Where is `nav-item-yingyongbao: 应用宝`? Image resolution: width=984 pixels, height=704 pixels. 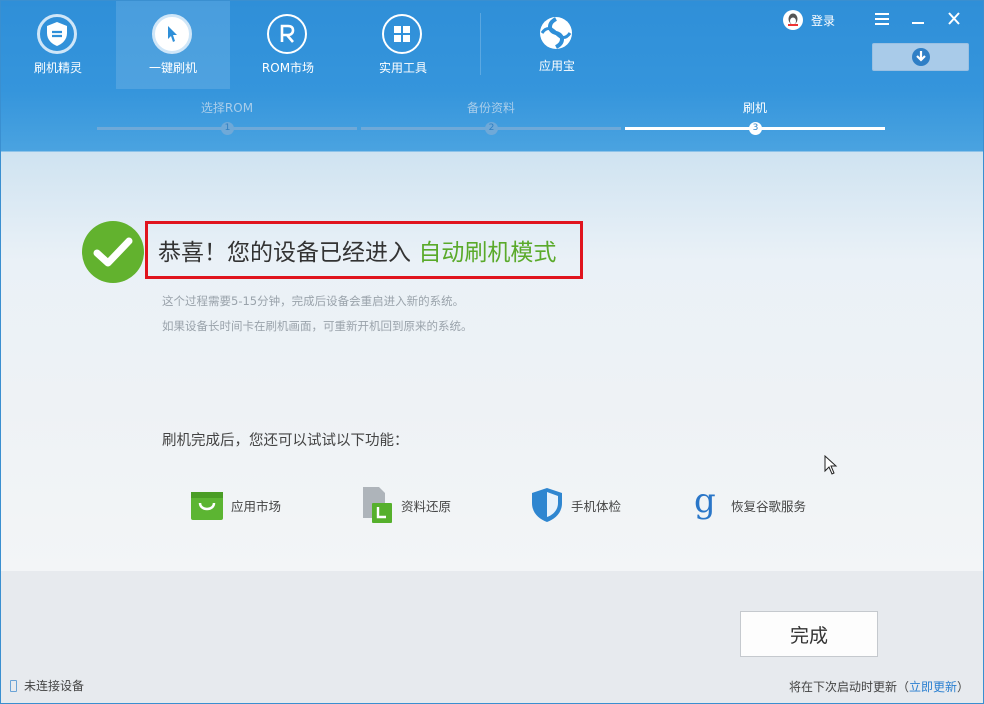
nav-item-yingyongbao: 应用宝 is located at coordinates (557, 45).